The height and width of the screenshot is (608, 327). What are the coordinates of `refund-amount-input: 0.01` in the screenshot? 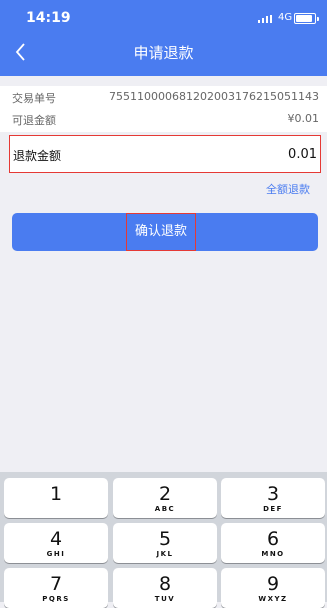 It's located at (302, 154).